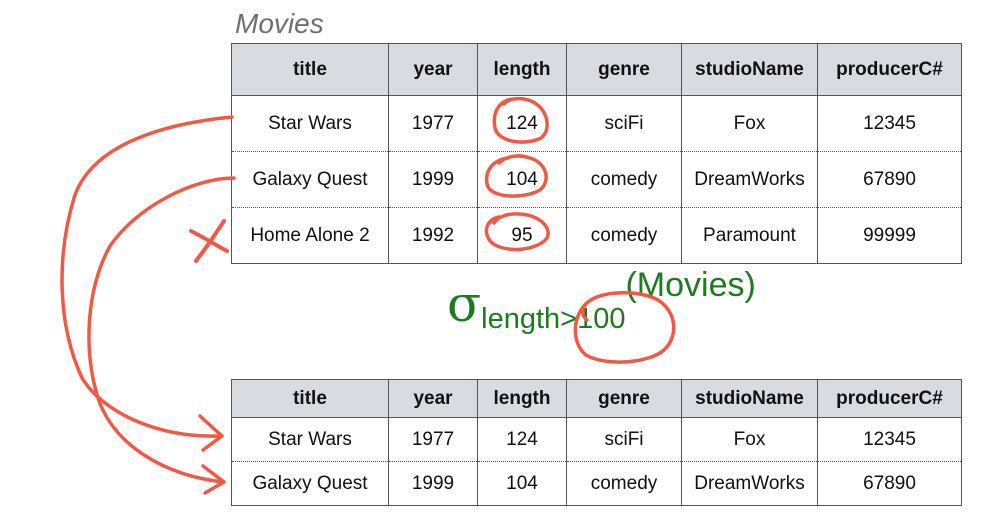  What do you see at coordinates (279, 23) in the screenshot?
I see `relation-caption: Movies` at bounding box center [279, 23].